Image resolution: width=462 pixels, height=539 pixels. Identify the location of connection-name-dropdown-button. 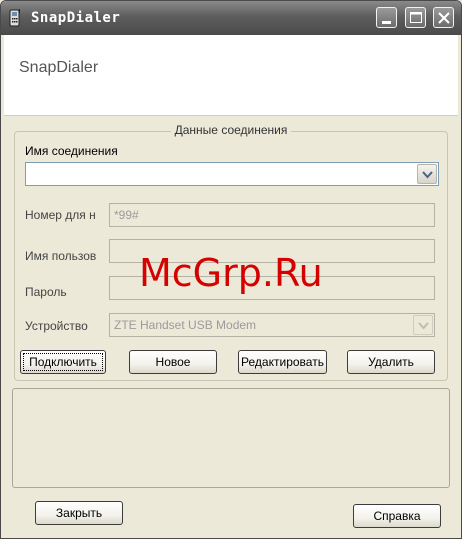
(427, 174).